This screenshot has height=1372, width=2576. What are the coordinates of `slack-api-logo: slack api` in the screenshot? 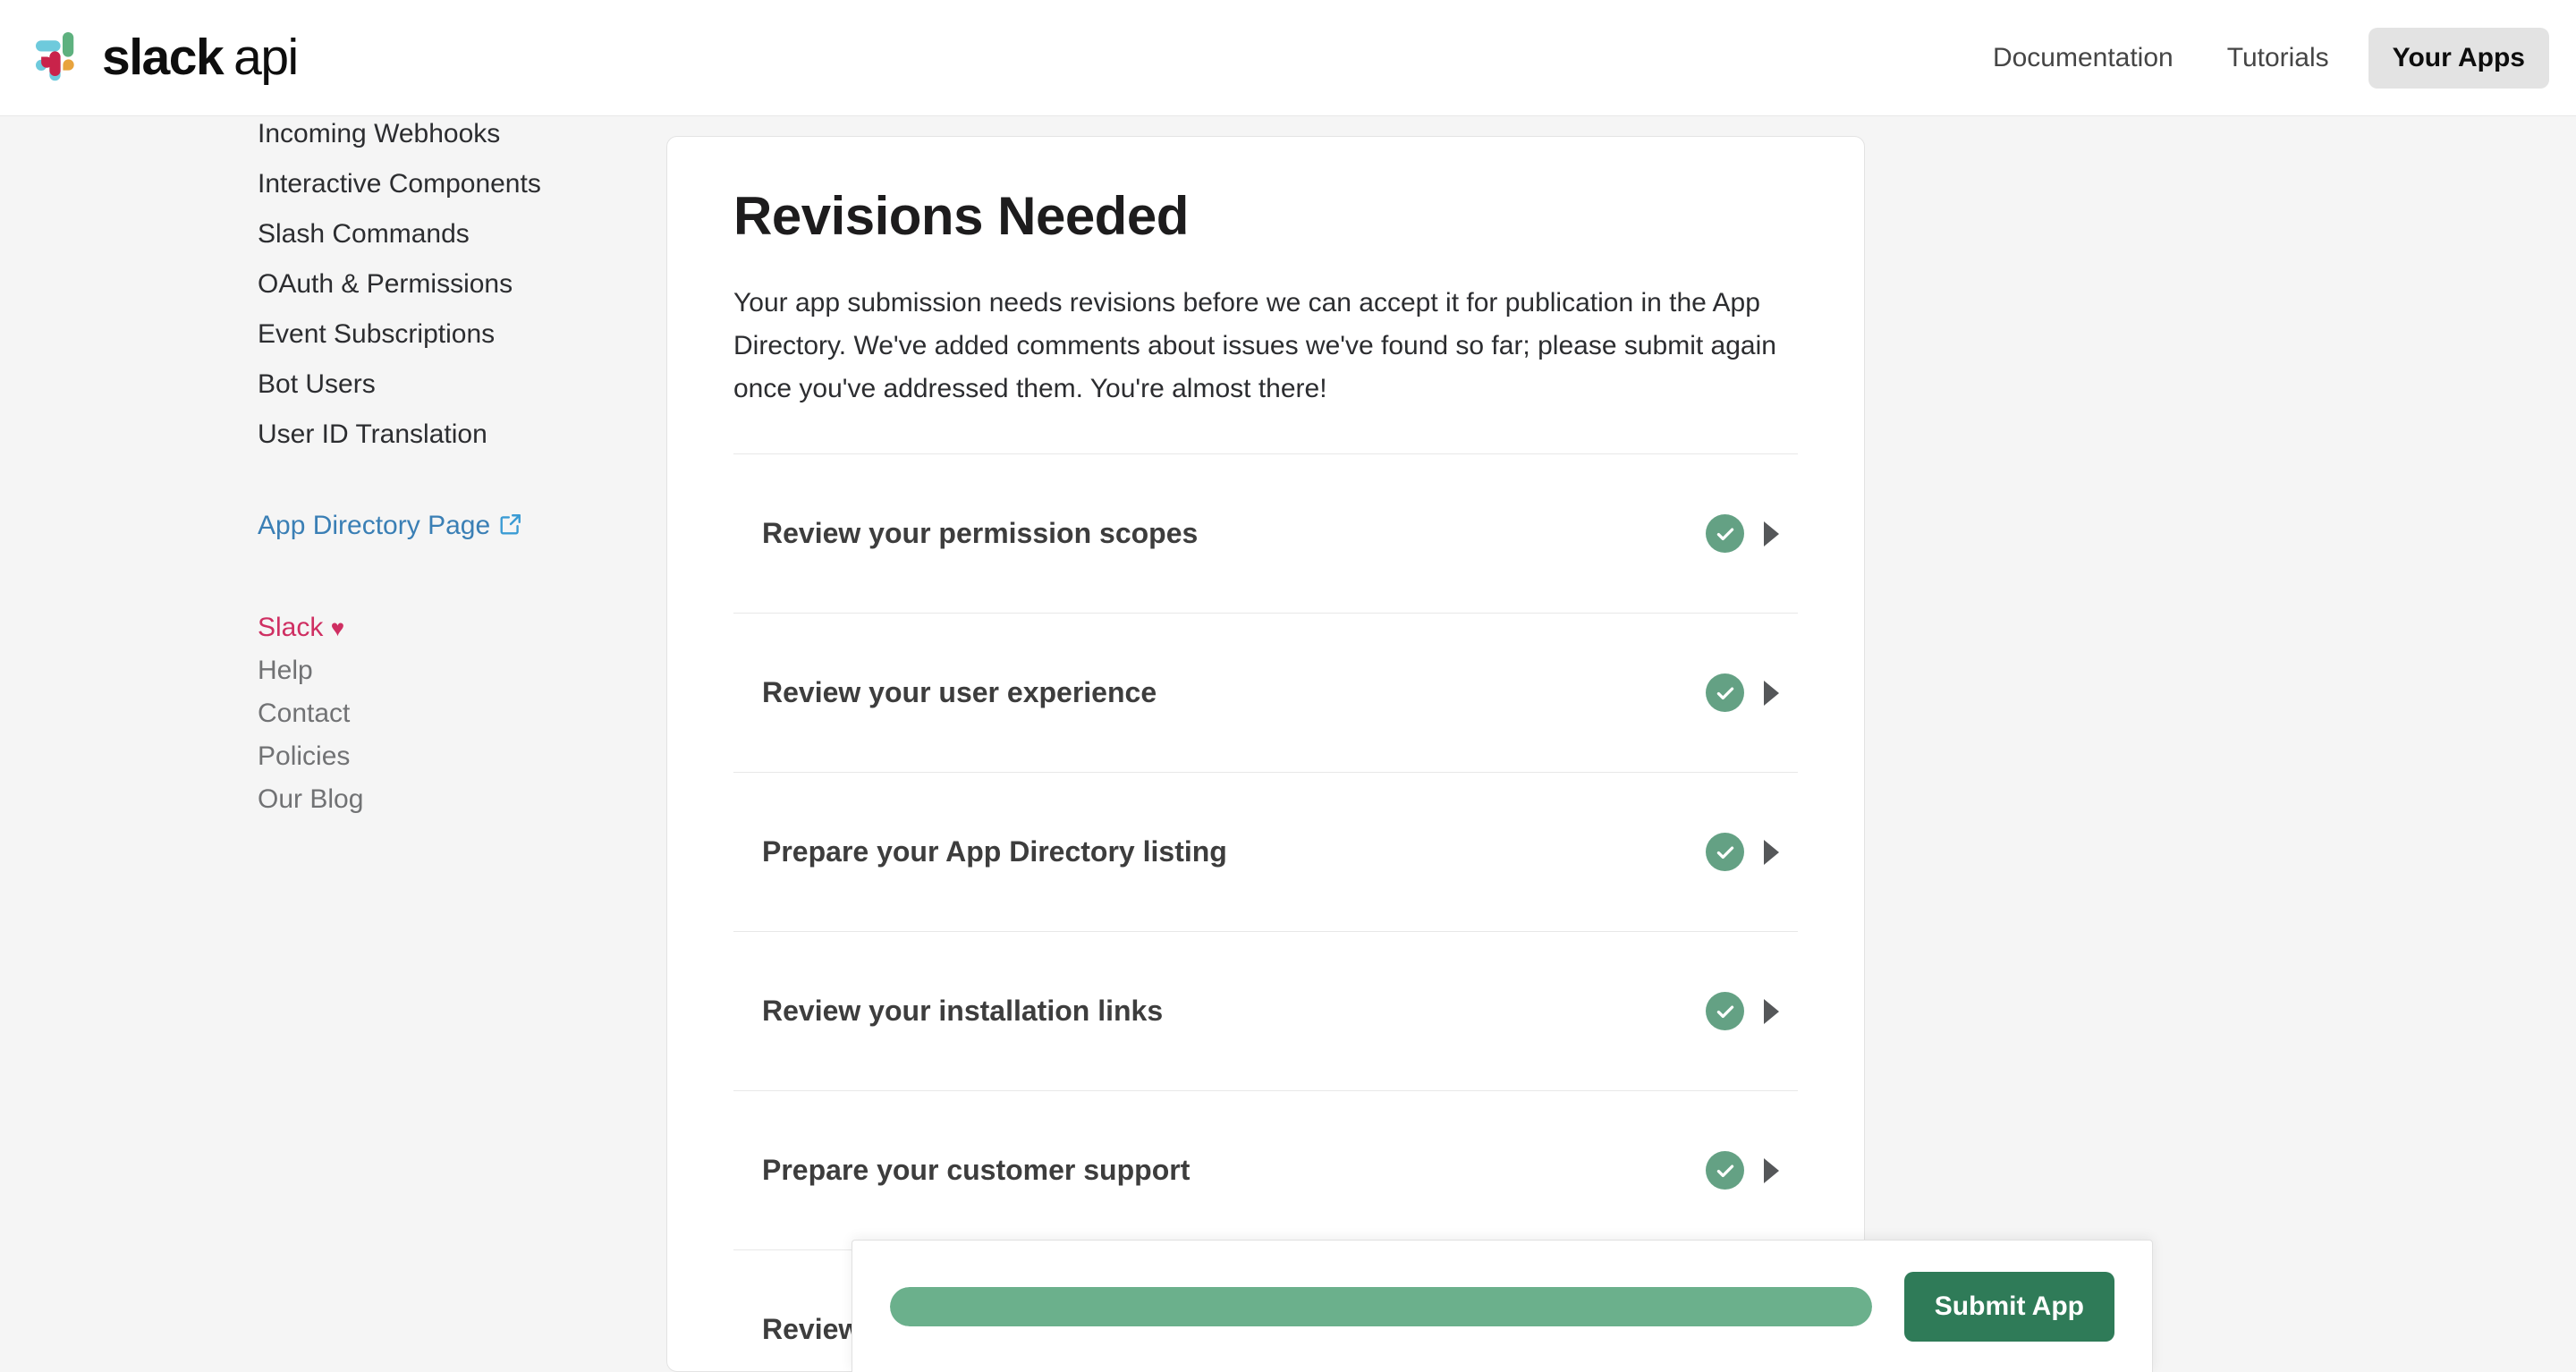 It's located at (167, 57).